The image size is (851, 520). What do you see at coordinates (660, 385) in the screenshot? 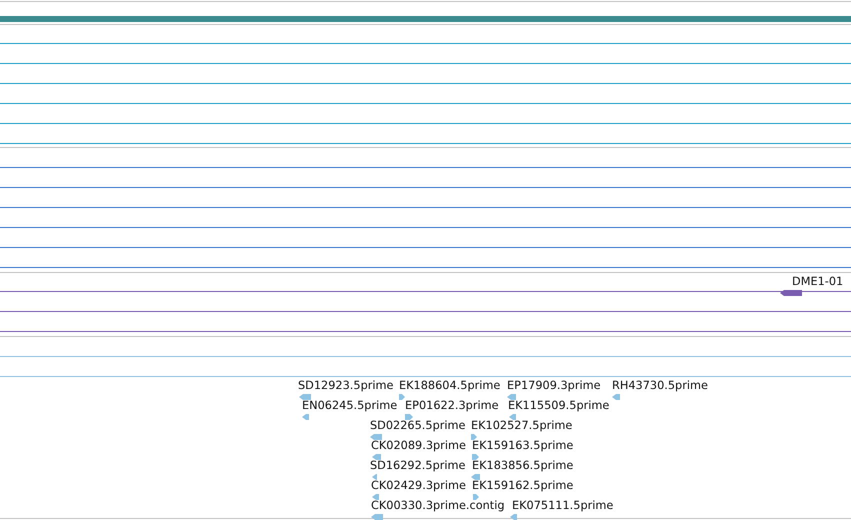
I see `feature-label: RH43730.5prime` at bounding box center [660, 385].